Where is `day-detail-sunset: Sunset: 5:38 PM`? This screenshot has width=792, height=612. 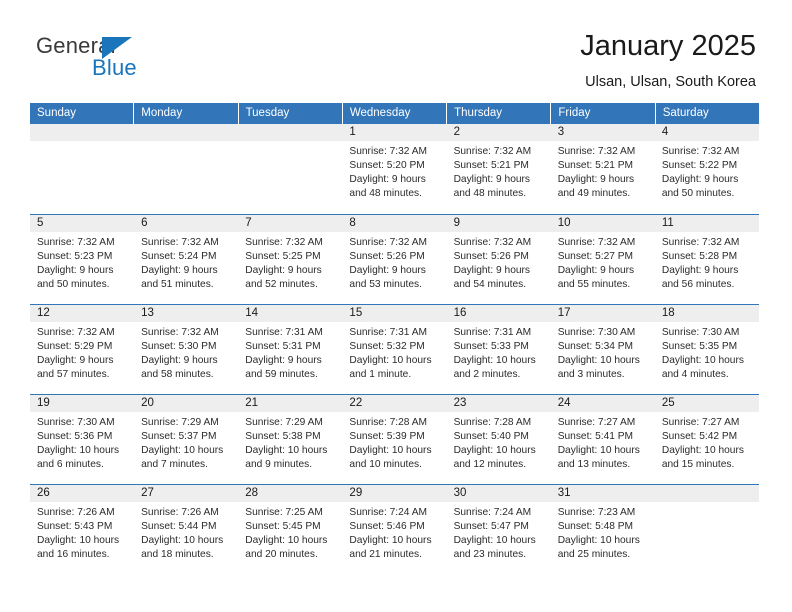 day-detail-sunset: Sunset: 5:38 PM is located at coordinates (283, 437).